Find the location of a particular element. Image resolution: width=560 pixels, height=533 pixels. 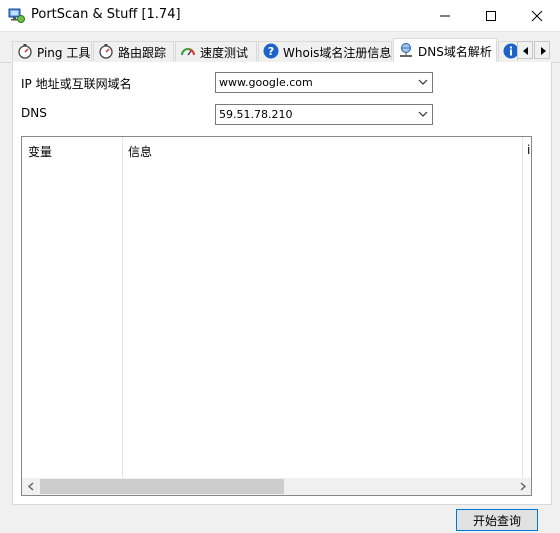

tab-ping: Ping 工具 is located at coordinates (52, 51).